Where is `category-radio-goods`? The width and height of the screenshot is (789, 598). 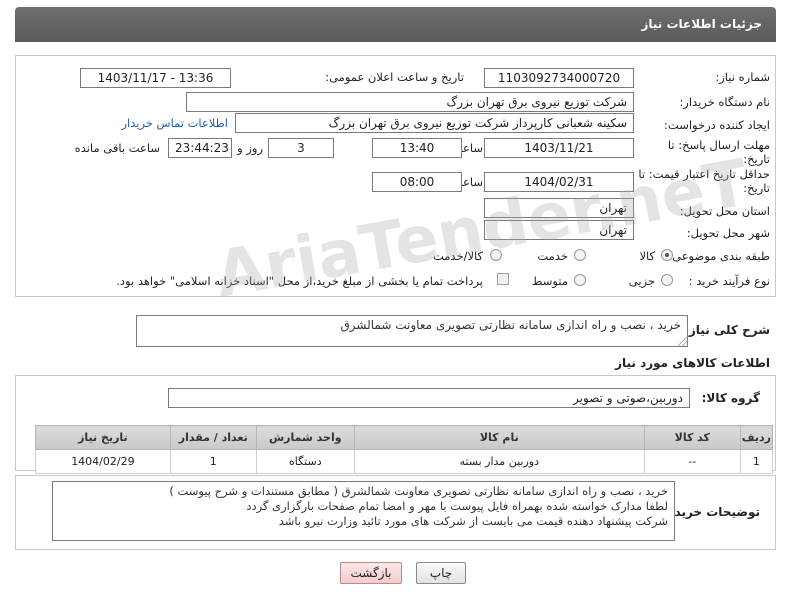
category-radio-goods is located at coordinates (667, 255).